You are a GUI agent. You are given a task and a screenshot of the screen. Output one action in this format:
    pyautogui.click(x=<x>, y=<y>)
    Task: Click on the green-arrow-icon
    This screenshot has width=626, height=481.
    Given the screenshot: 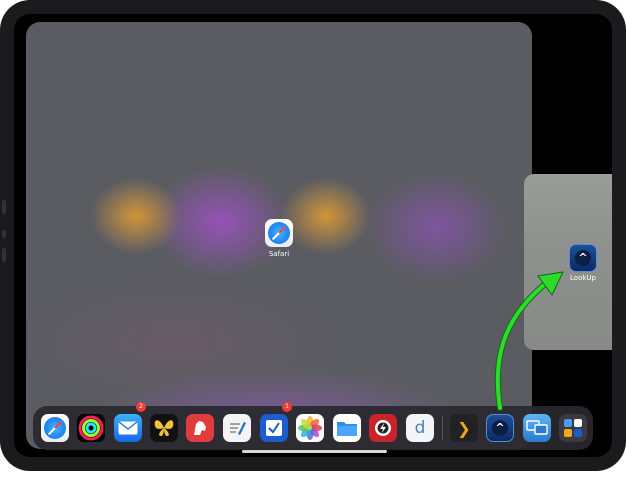 What is the action you would take?
    pyautogui.click(x=529, y=341)
    